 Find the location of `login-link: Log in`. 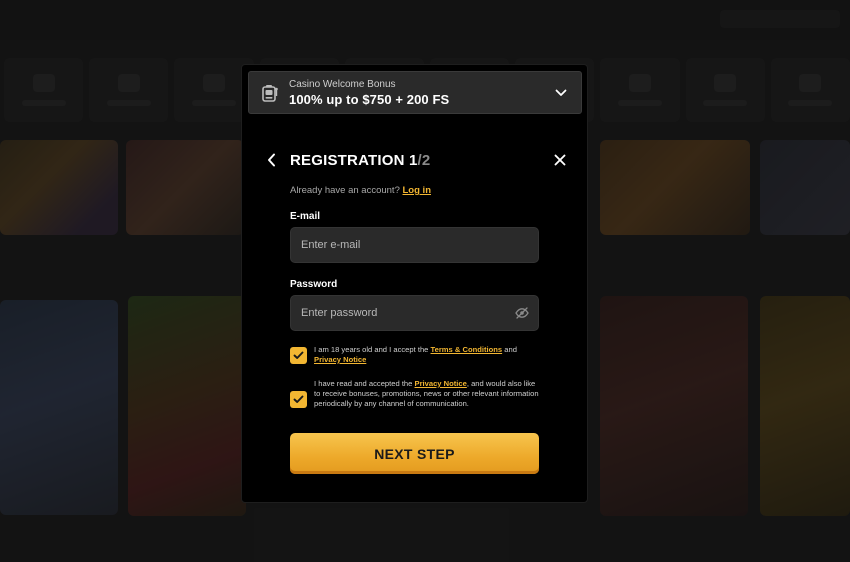

login-link: Log in is located at coordinates (417, 190).